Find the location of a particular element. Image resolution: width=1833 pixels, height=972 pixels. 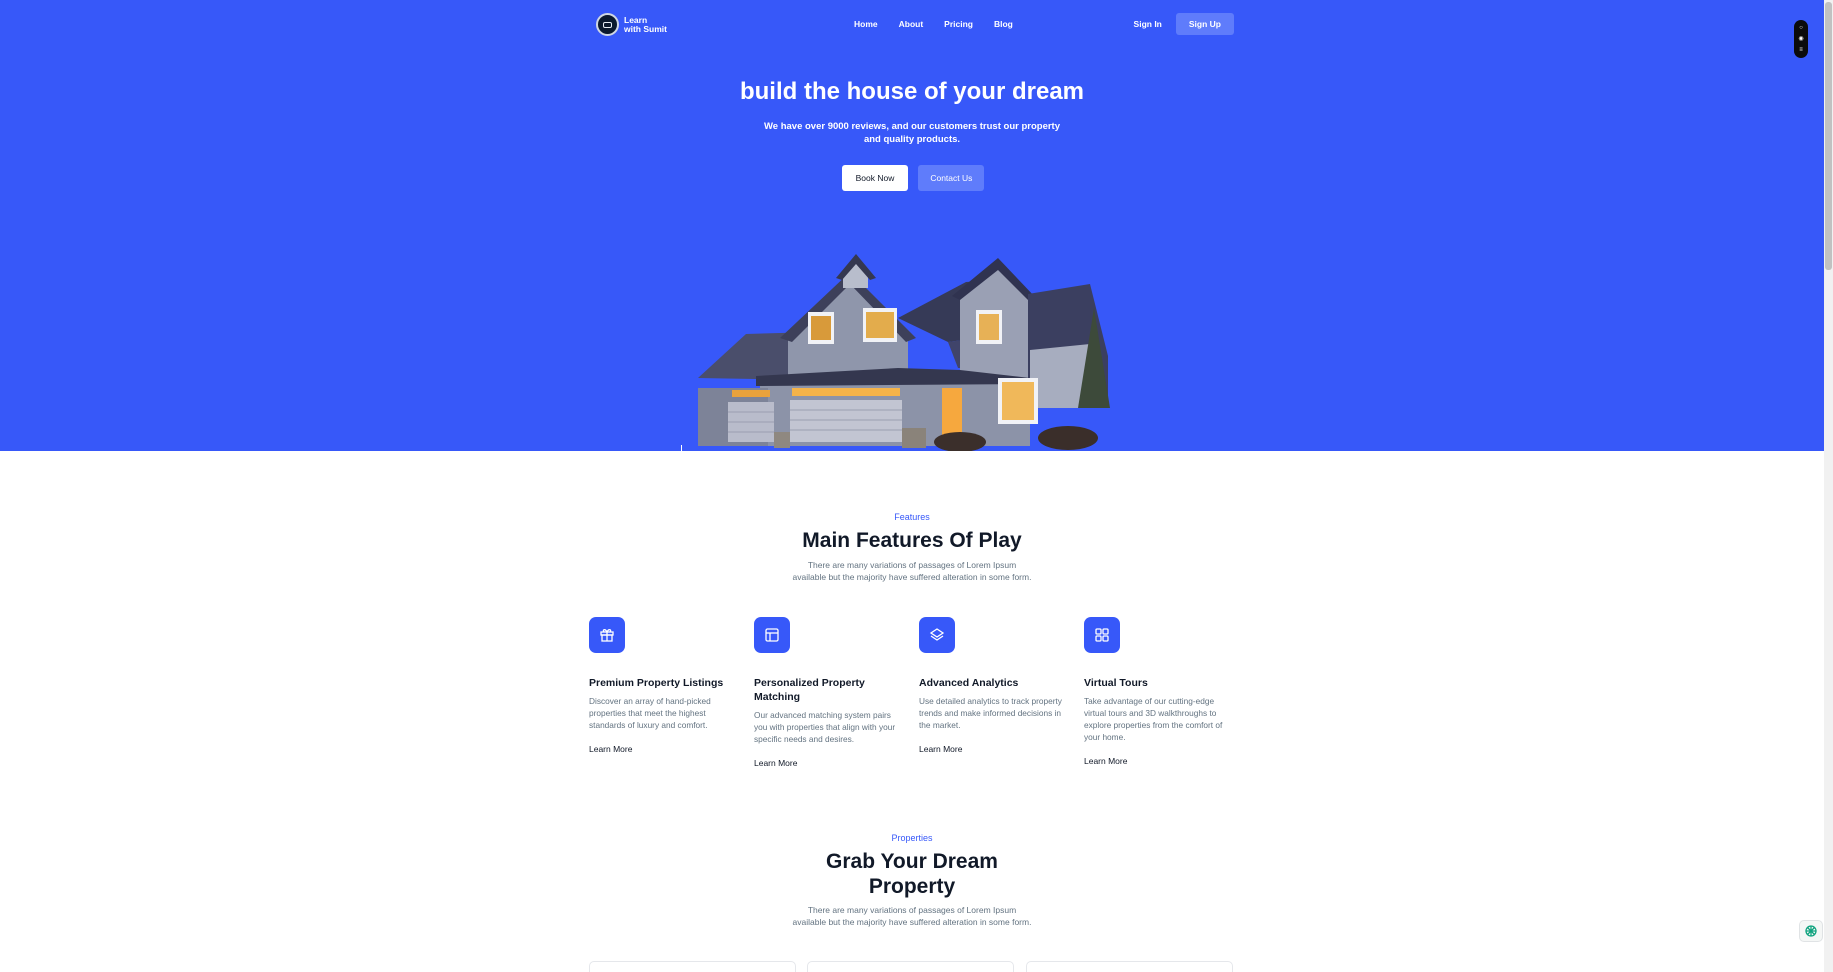

hero-title: build the house of your dream is located at coordinates (912, 91).